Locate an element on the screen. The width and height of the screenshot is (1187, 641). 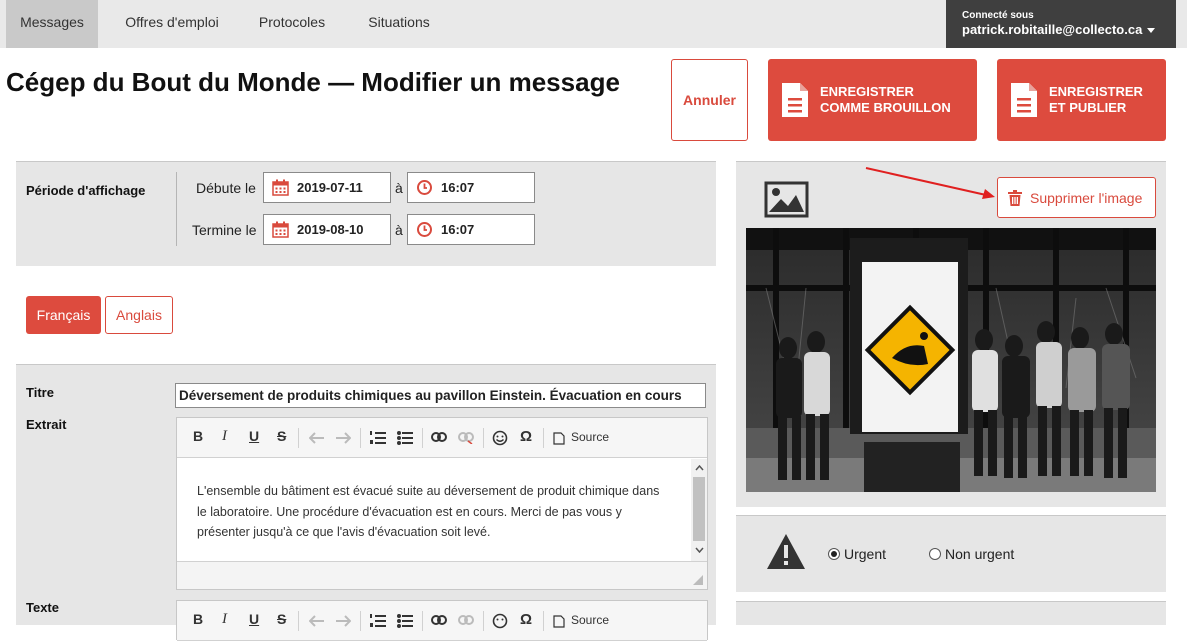
end-date-field: 2019-08-10 is located at coordinates (327, 229).